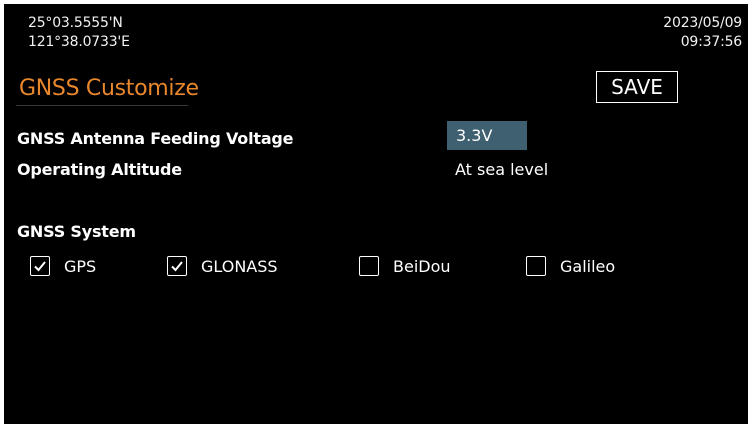 The image size is (752, 424). I want to click on glonass-label: GLONASS, so click(239, 266).